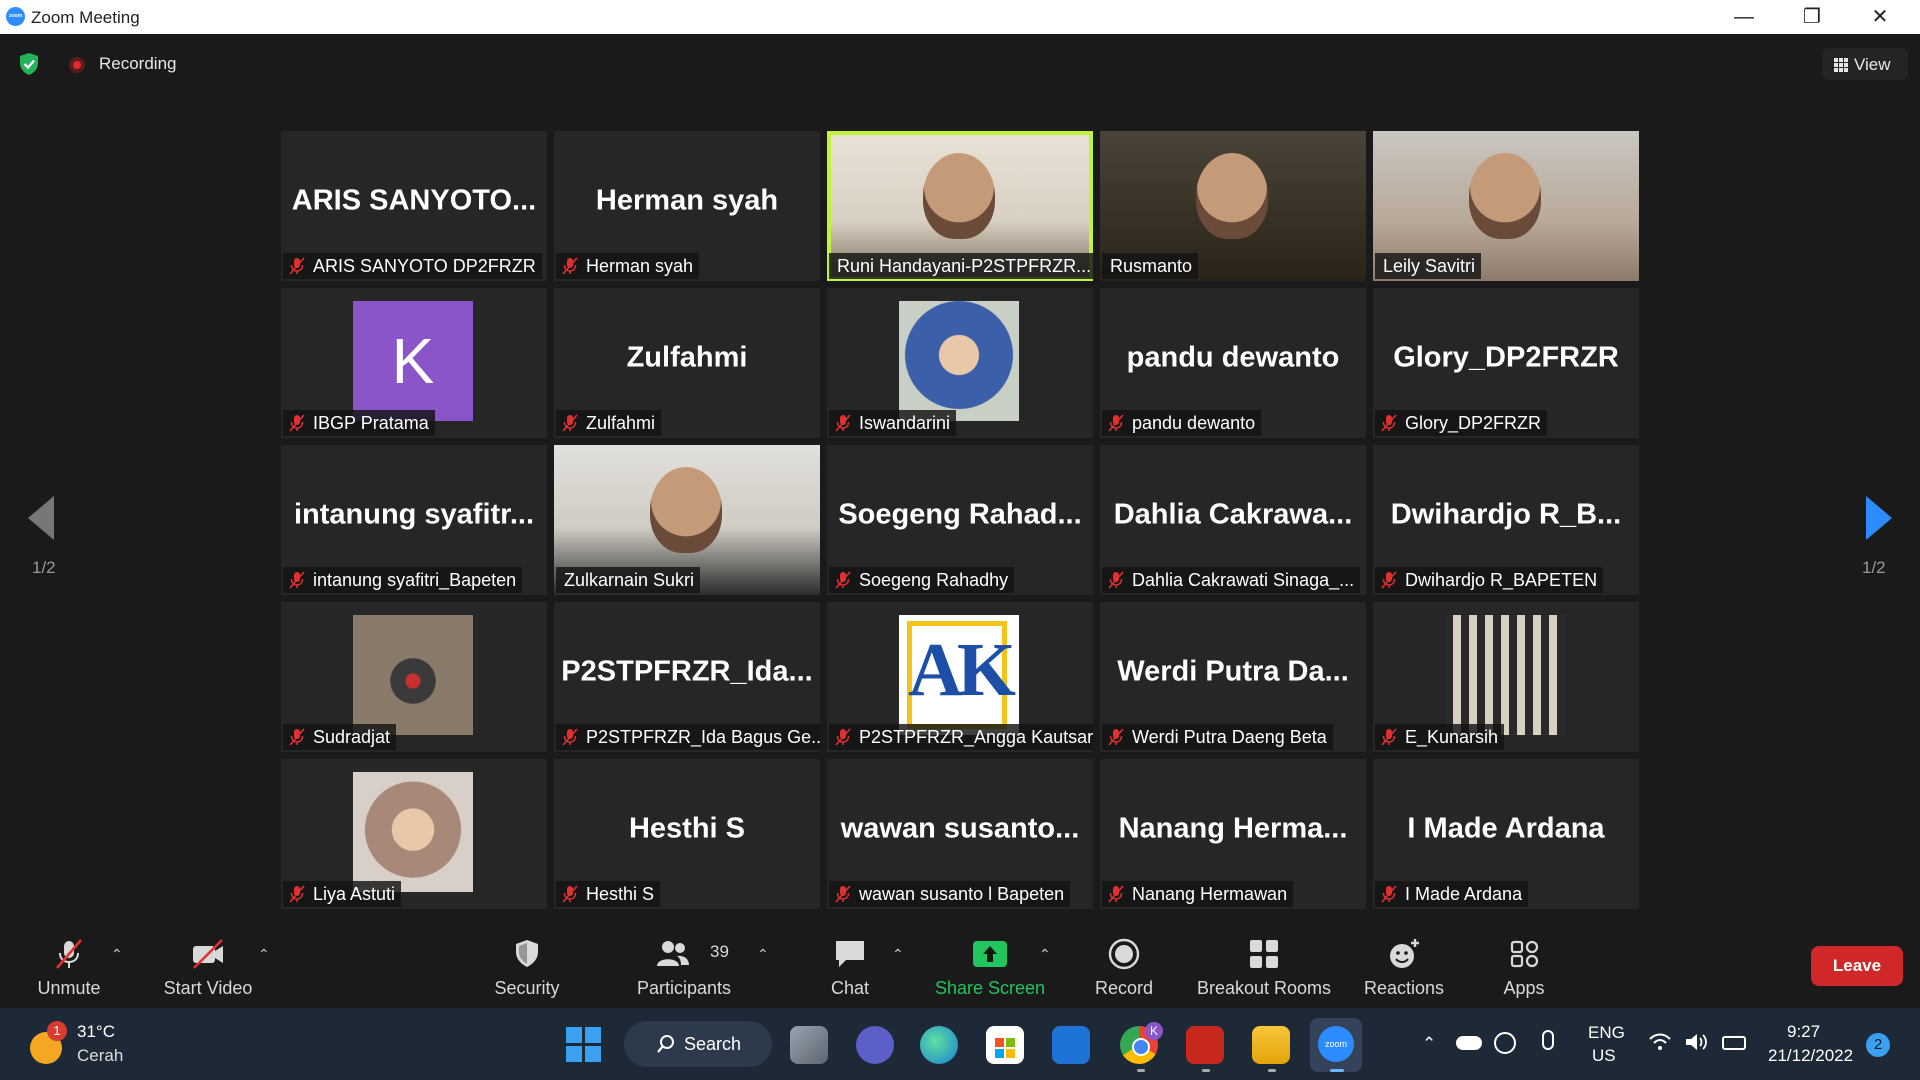 The width and height of the screenshot is (1920, 1080). Describe the element at coordinates (414, 363) in the screenshot. I see `participant-tile: K IBGP Pratama` at that location.